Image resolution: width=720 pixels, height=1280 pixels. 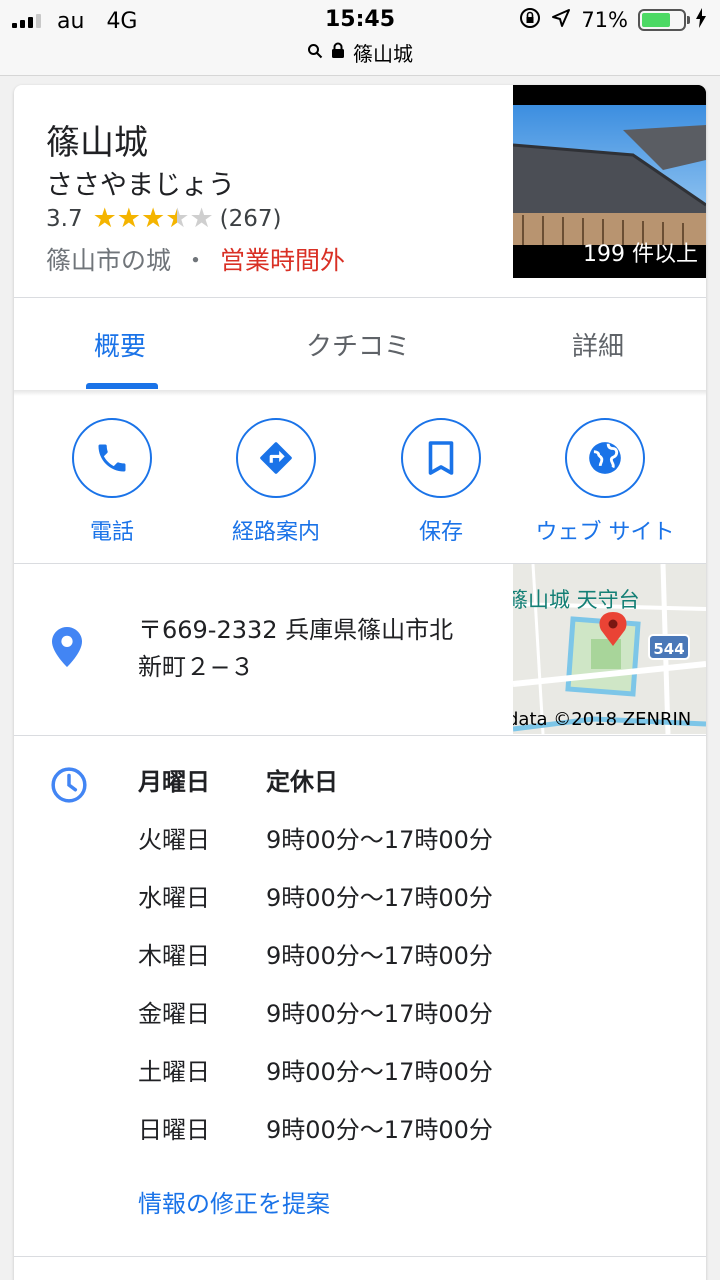 What do you see at coordinates (174, 956) in the screenshot?
I see `hours-day: 木曜日` at bounding box center [174, 956].